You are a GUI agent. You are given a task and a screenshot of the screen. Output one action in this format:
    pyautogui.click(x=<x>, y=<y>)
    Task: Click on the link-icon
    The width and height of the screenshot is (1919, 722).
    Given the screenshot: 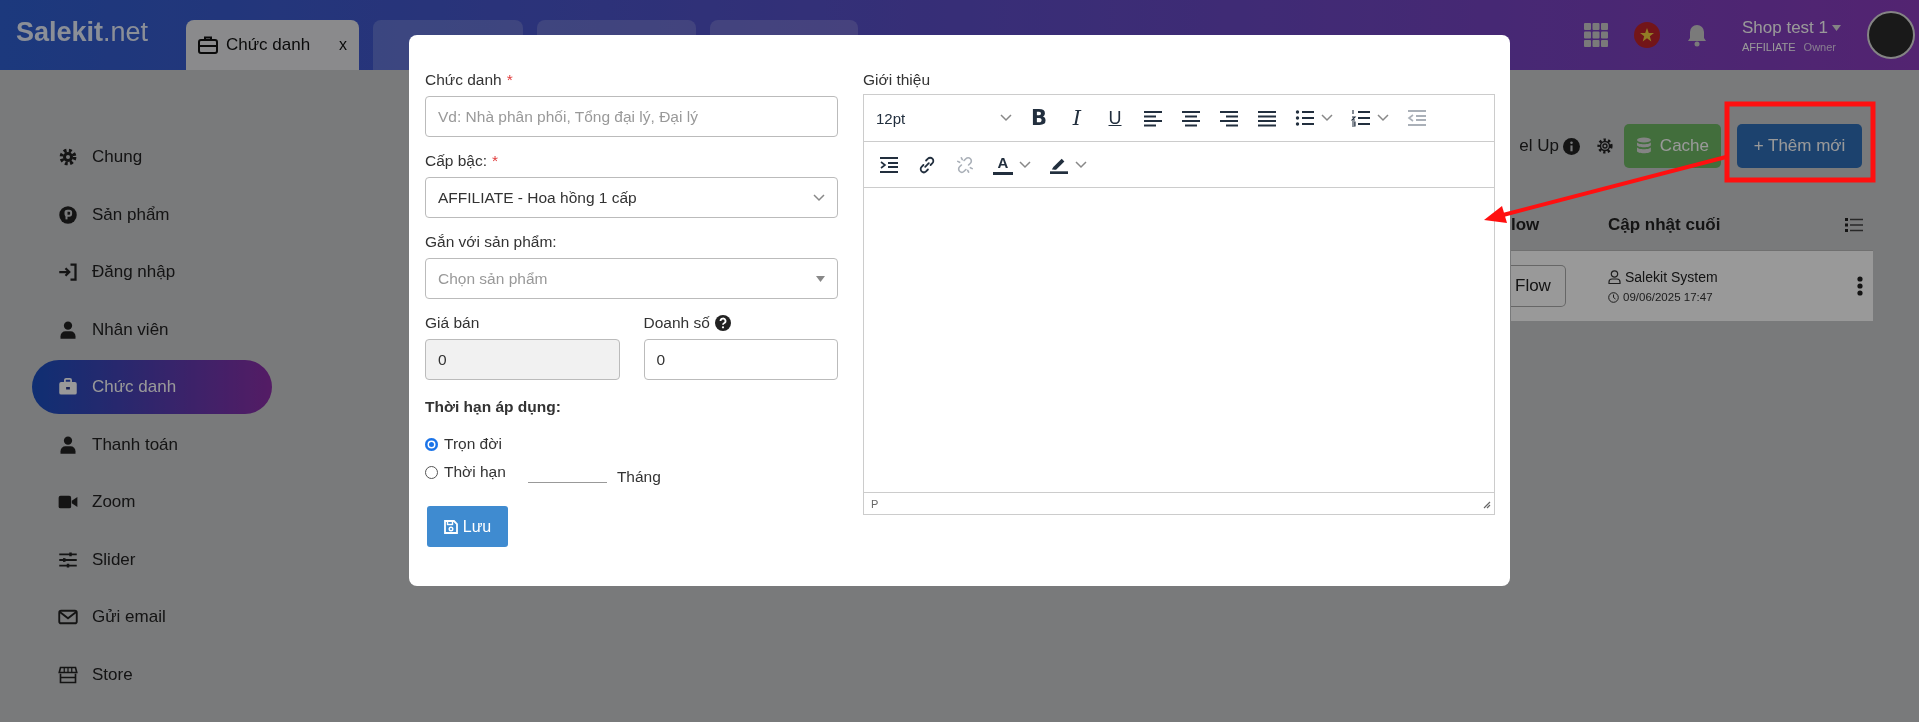 What is the action you would take?
    pyautogui.click(x=927, y=164)
    